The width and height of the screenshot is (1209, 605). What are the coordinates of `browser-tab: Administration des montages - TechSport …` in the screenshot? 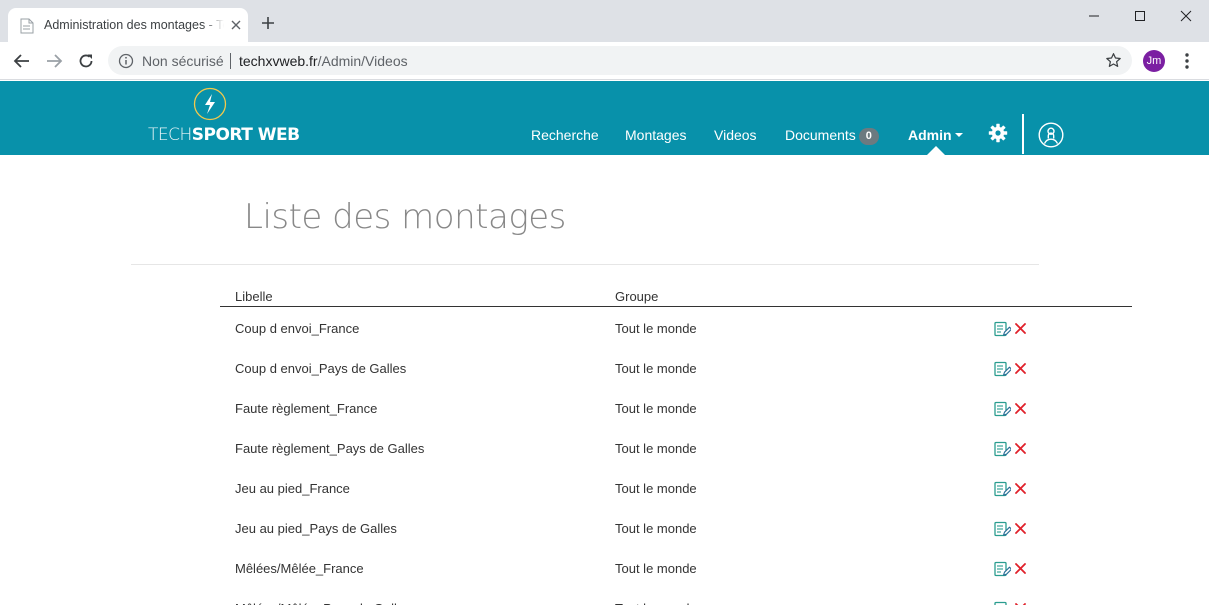 It's located at (128, 25).